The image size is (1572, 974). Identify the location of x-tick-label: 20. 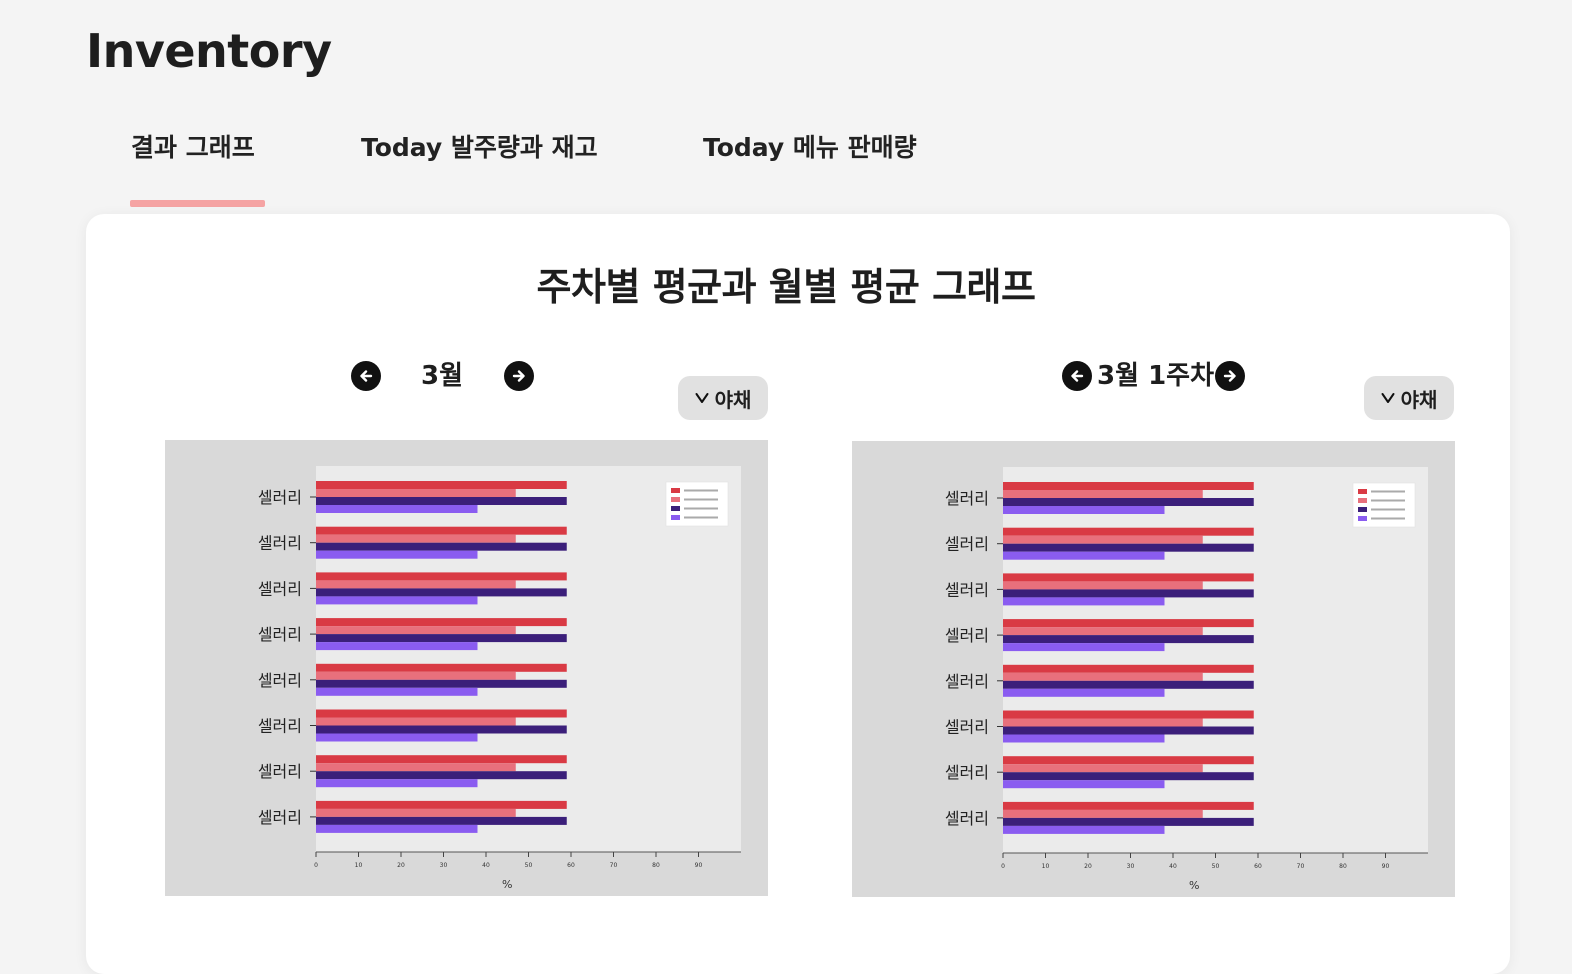
(1088, 866).